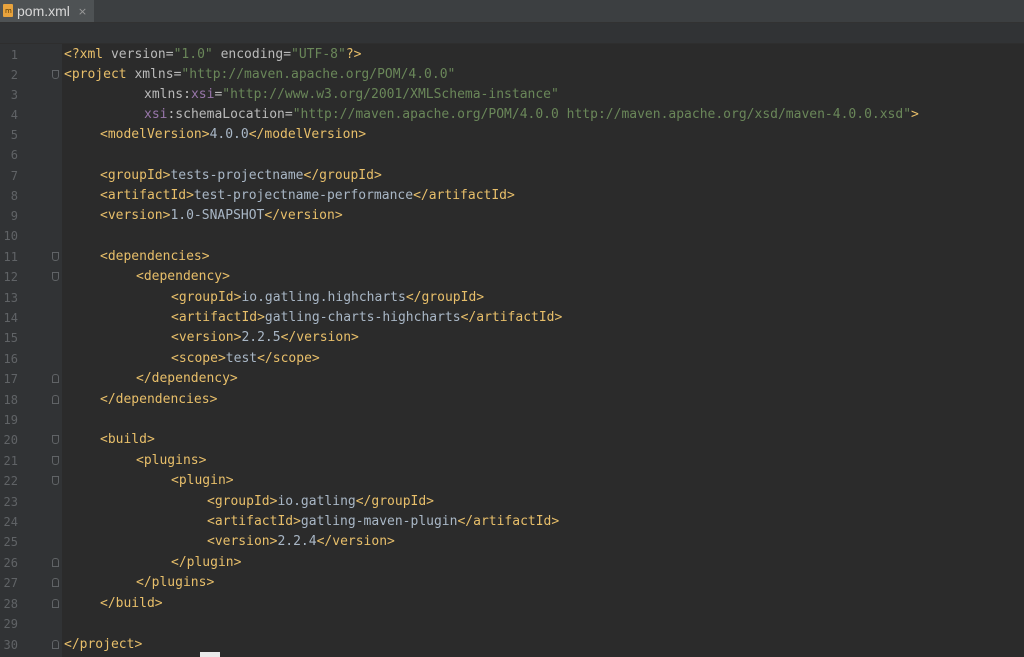  What do you see at coordinates (183, 276) in the screenshot?
I see `tag: <dependency>` at bounding box center [183, 276].